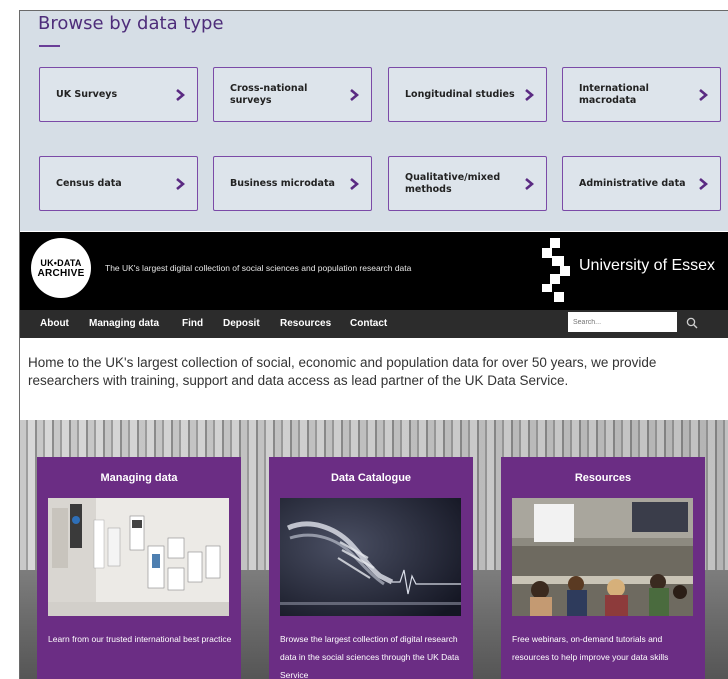  What do you see at coordinates (602, 557) in the screenshot?
I see `lecture-room-image` at bounding box center [602, 557].